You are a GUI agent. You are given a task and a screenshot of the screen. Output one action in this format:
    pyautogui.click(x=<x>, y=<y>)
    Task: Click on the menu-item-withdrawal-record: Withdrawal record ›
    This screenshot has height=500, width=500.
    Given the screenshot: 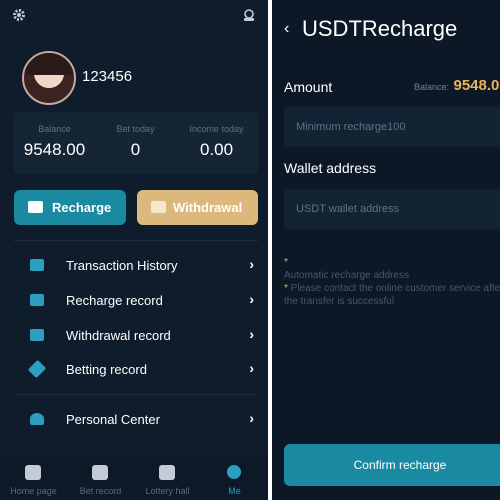 What is the action you would take?
    pyautogui.click(x=136, y=336)
    